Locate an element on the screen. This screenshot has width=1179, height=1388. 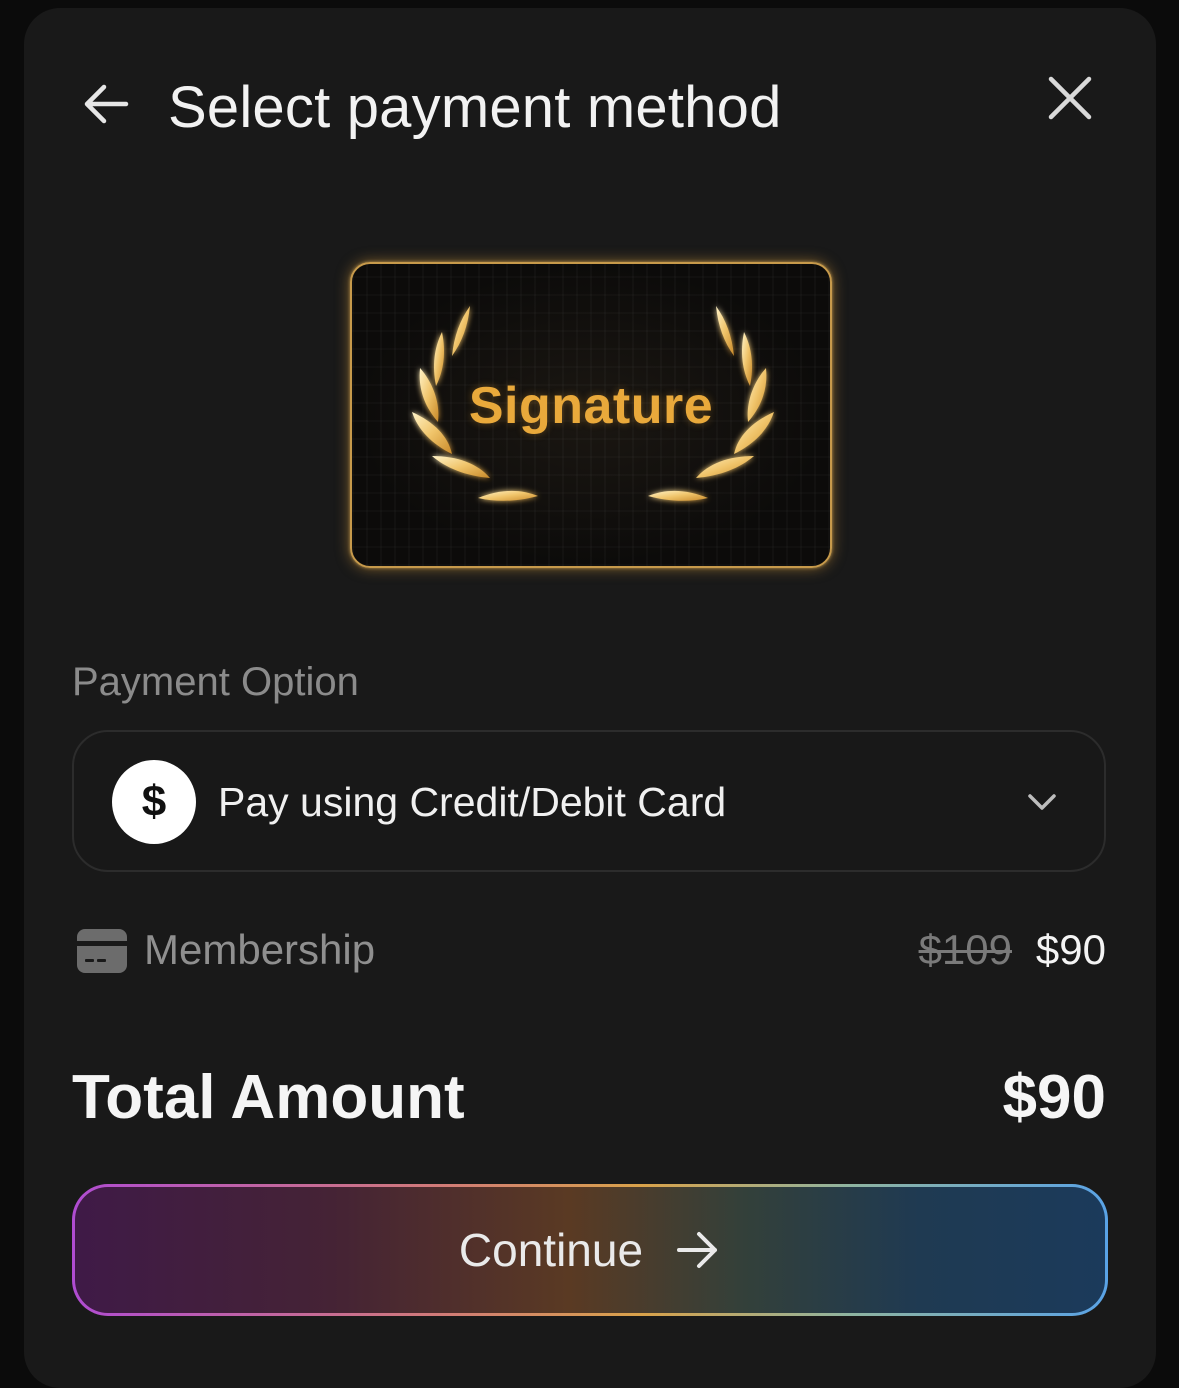
payment-option-dropdown: $ Pay using Credit/Debit Card is located at coordinates (589, 801).